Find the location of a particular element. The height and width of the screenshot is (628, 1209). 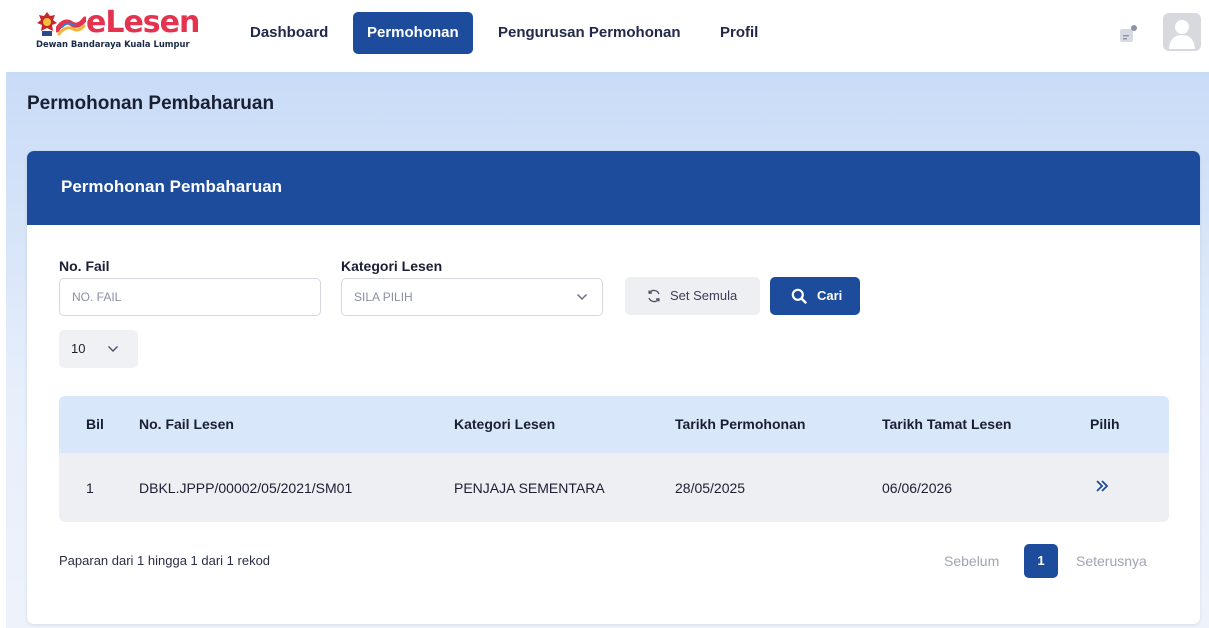

brand-wave-icon is located at coordinates (71, 26).